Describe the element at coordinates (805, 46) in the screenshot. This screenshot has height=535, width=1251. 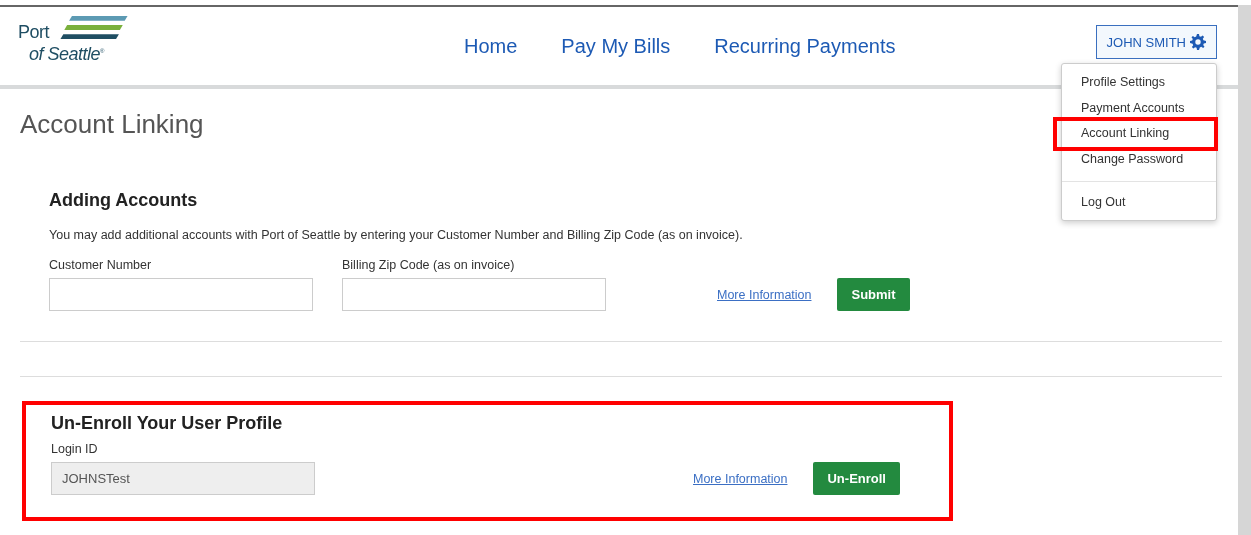
I see `nav-link: Recurring Payments` at that location.